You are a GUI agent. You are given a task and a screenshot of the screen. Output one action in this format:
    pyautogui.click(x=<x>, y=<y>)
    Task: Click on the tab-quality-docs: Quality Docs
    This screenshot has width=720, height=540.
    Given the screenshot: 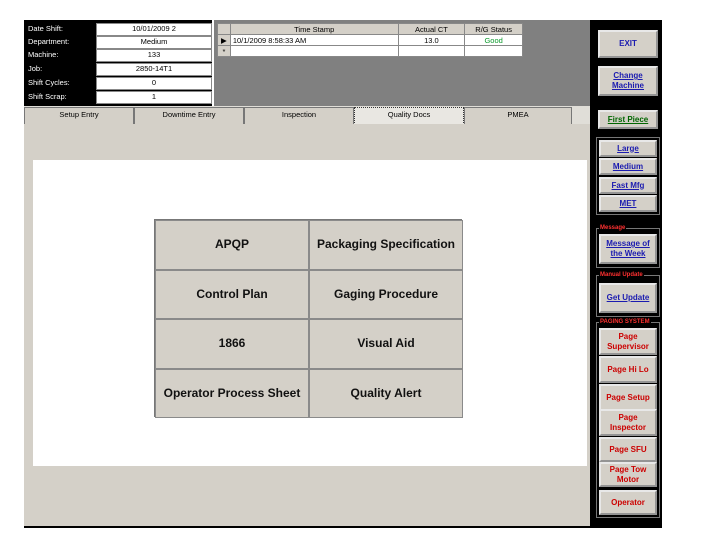 What is the action you would take?
    pyautogui.click(x=409, y=116)
    